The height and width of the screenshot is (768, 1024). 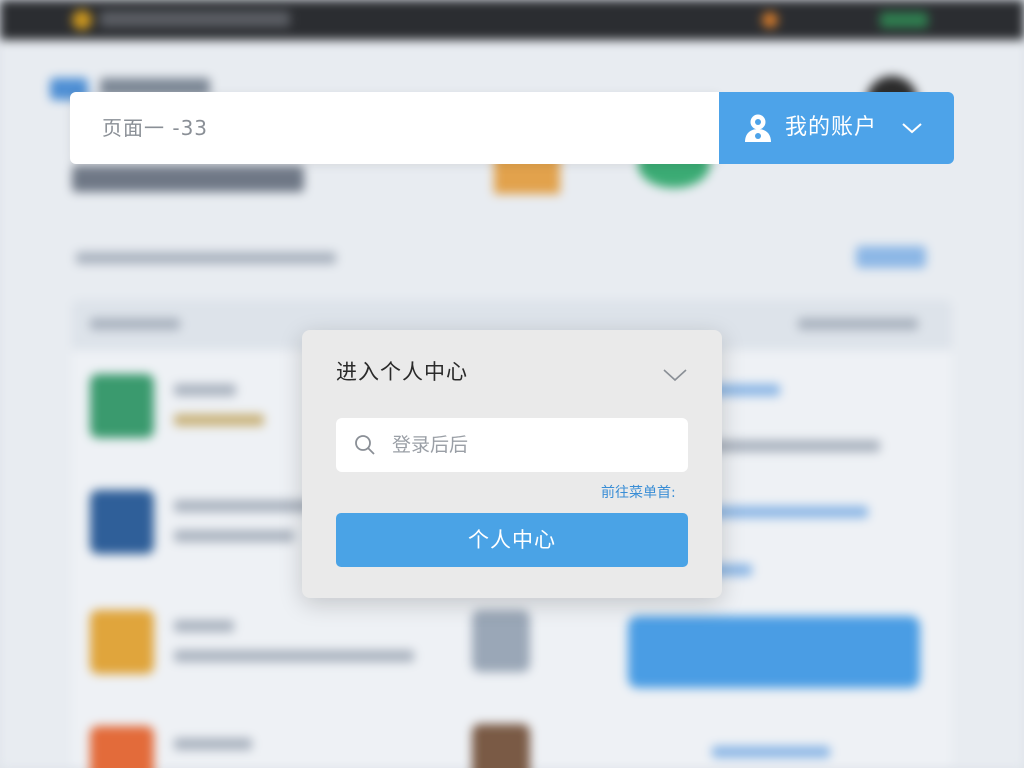 I want to click on login-search-input: 登录后后, so click(x=512, y=445).